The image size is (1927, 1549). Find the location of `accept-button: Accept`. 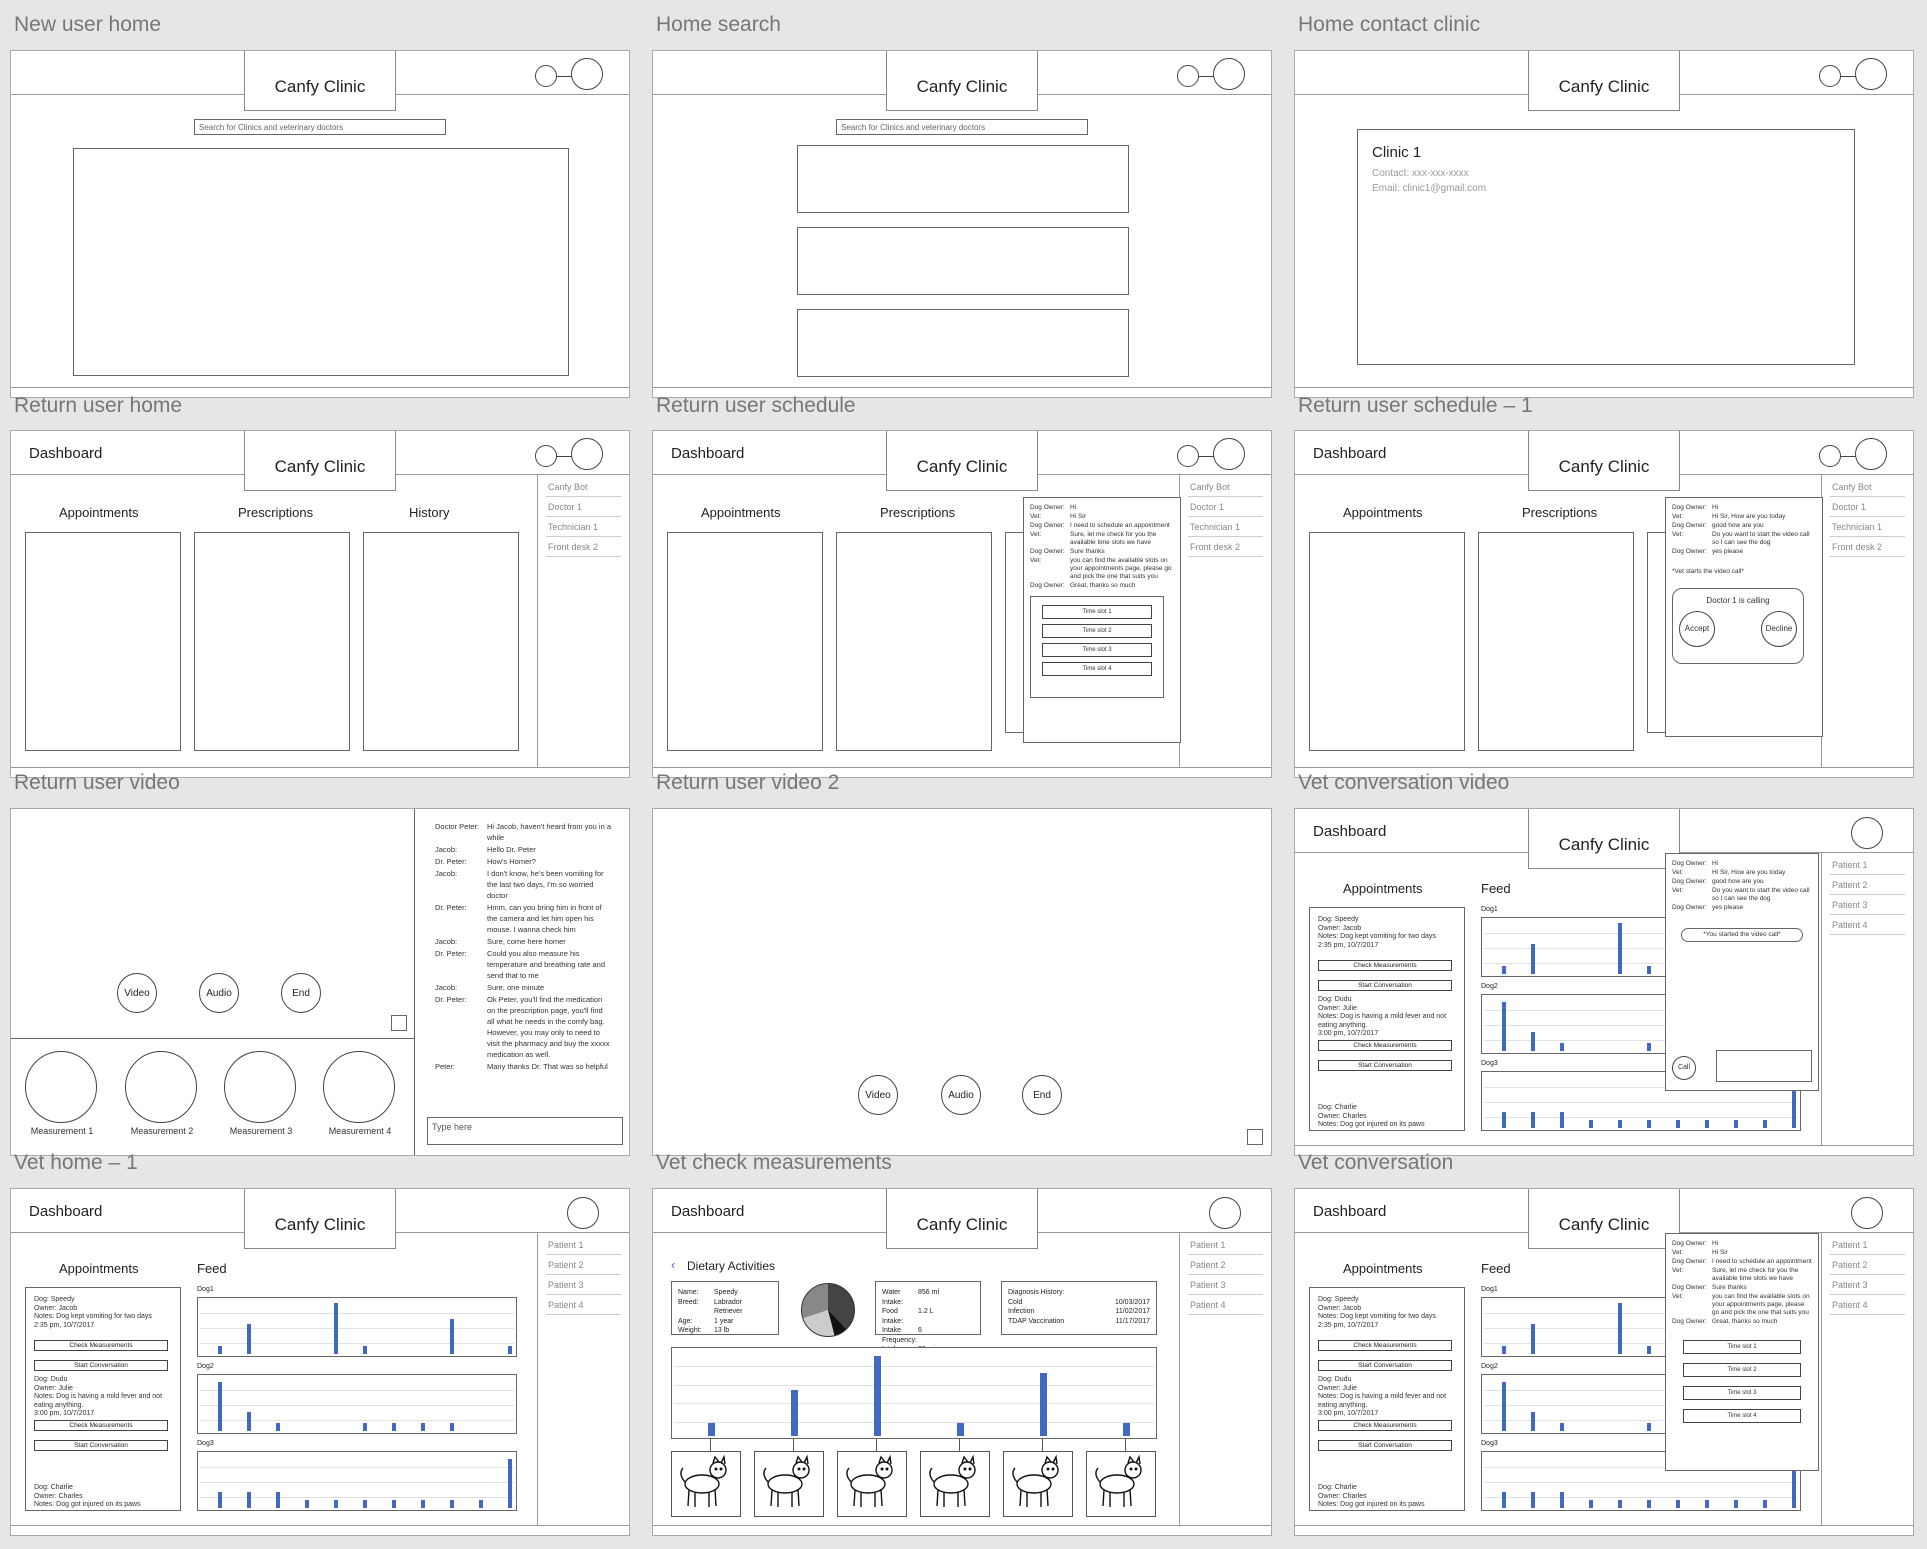

accept-button: Accept is located at coordinates (1697, 629).